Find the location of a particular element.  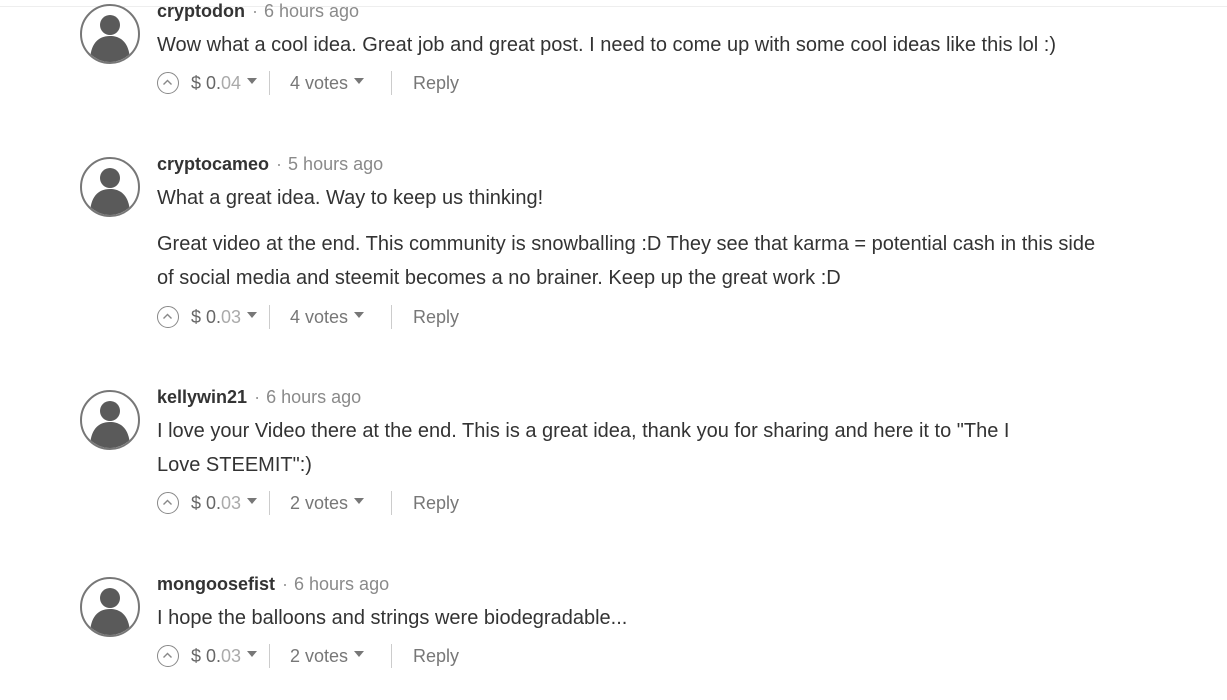

comment-meta: cryptodon · 6 hours ago is located at coordinates (258, 11).